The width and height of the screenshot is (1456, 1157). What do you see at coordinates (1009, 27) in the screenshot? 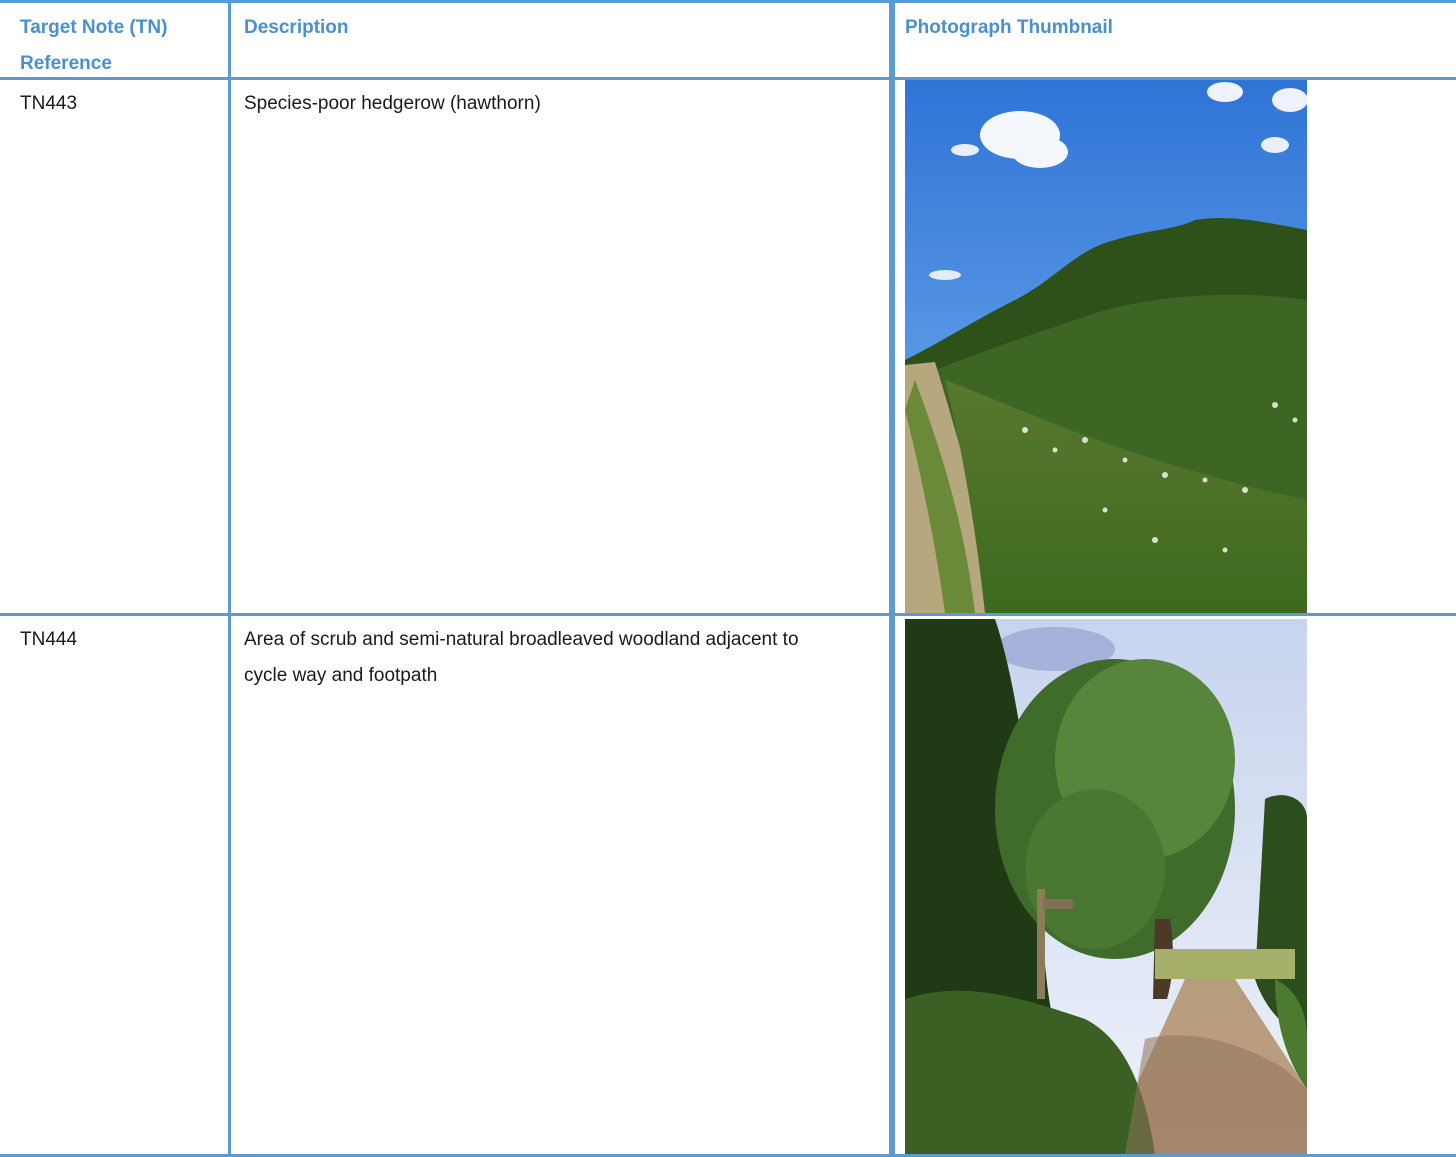
I see `header-photograph: Photograph Thumbnail` at bounding box center [1009, 27].